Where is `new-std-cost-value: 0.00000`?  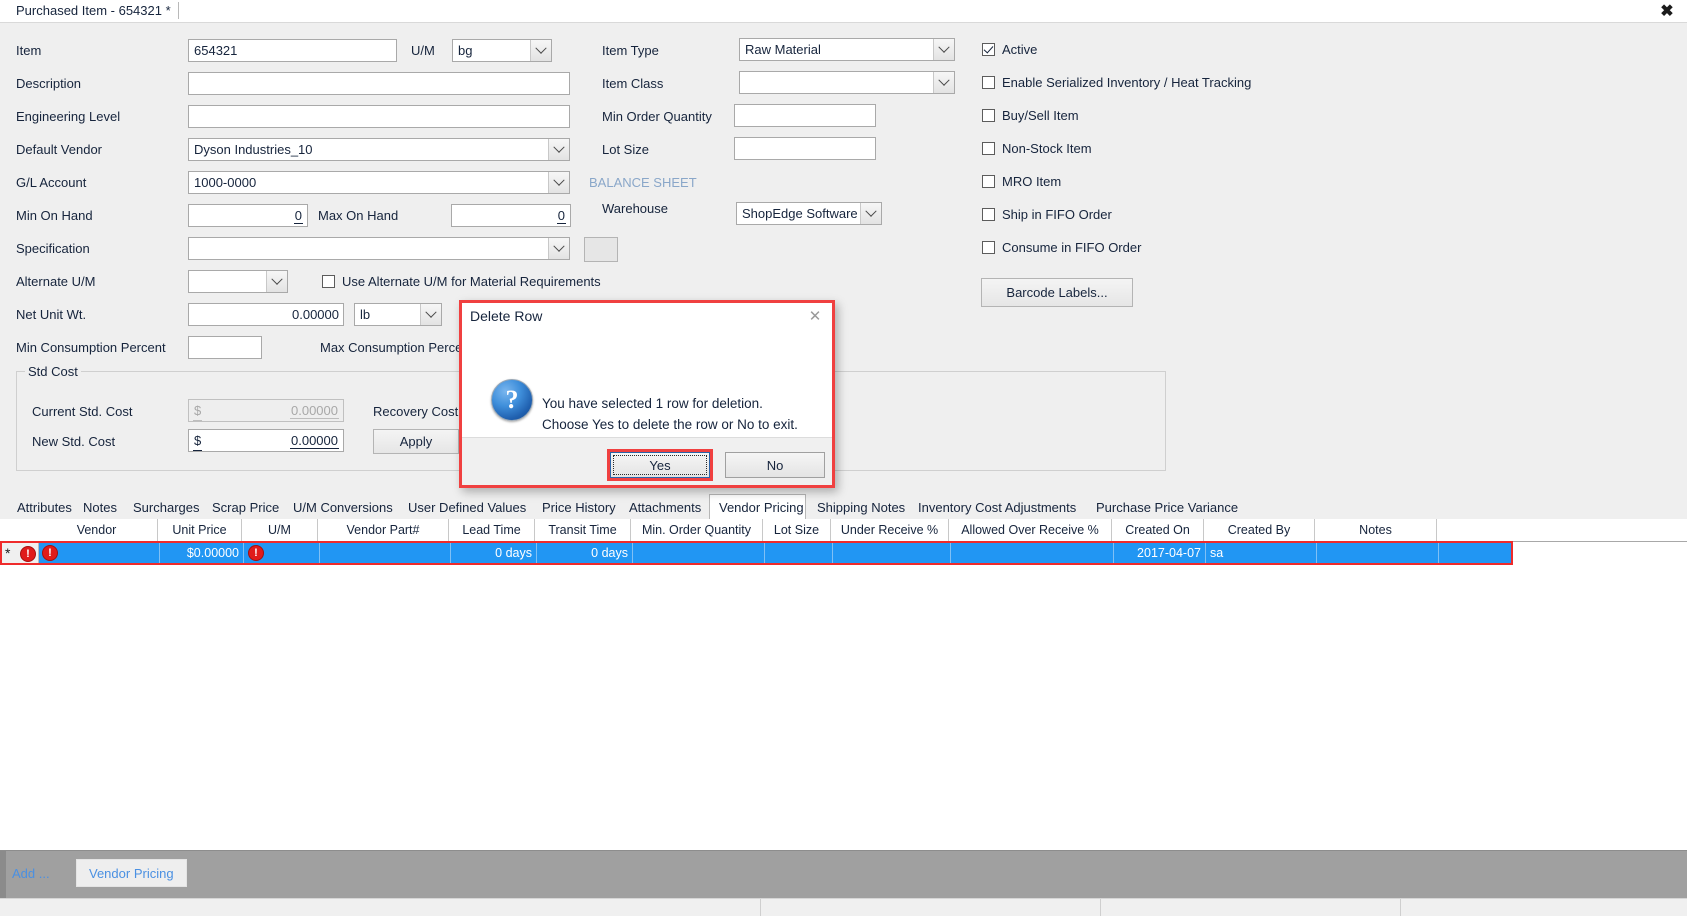 new-std-cost-value: 0.00000 is located at coordinates (314, 441).